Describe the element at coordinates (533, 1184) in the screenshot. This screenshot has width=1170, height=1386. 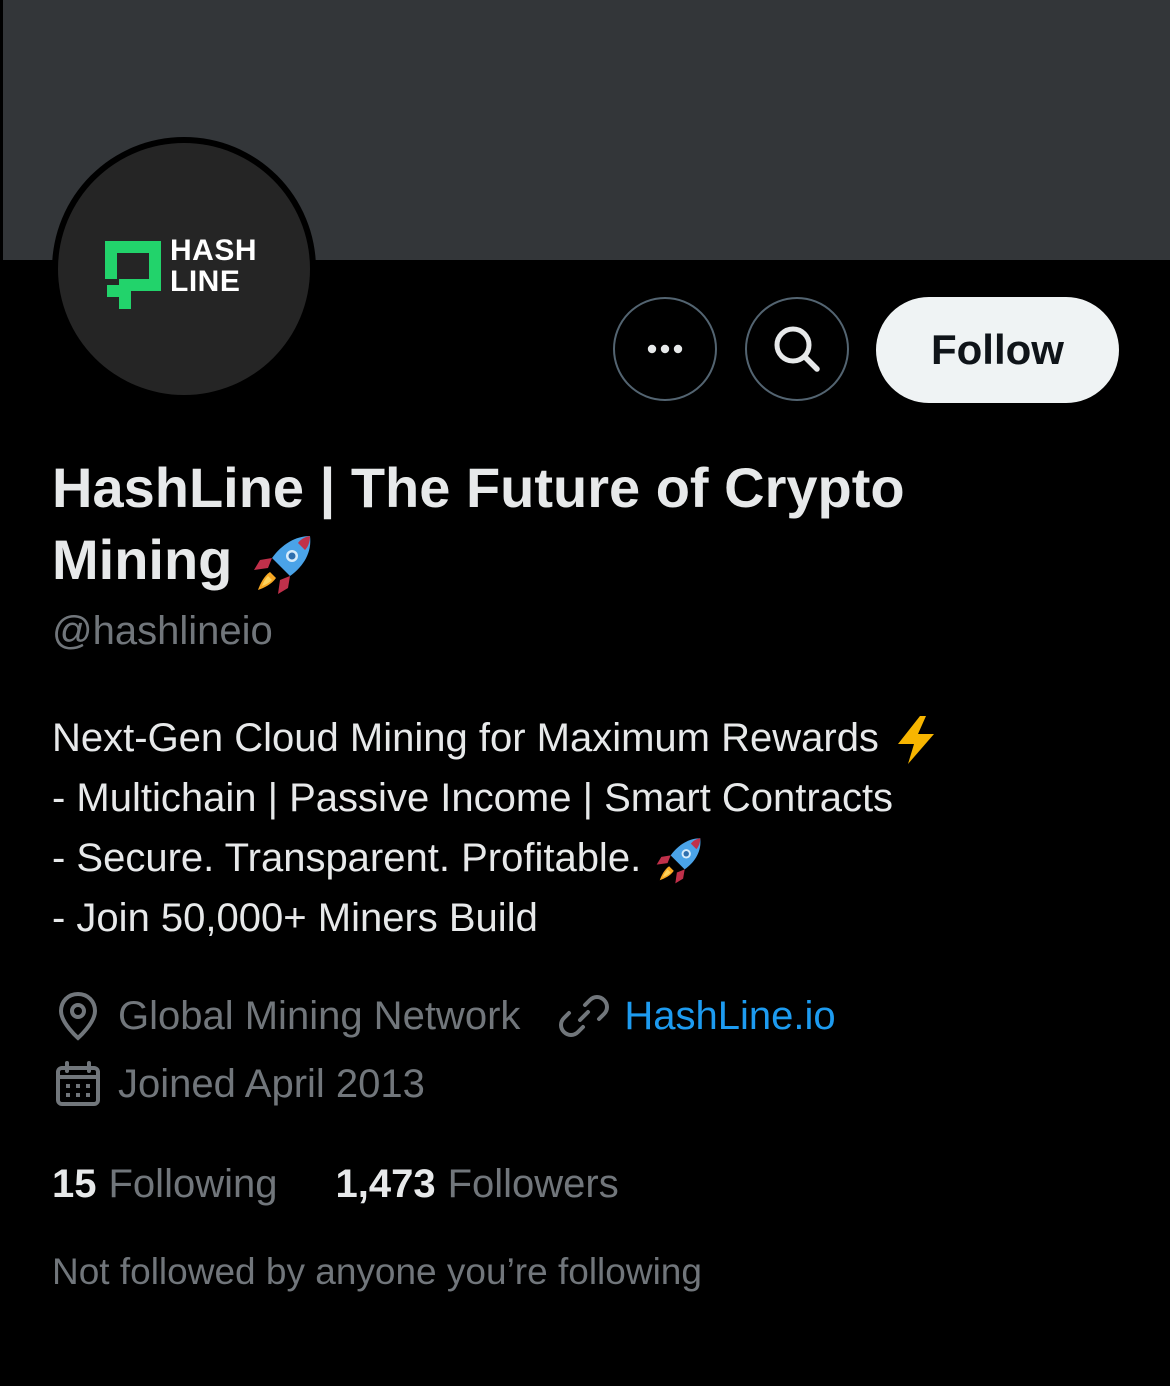
I see `followers-label: Followers` at that location.